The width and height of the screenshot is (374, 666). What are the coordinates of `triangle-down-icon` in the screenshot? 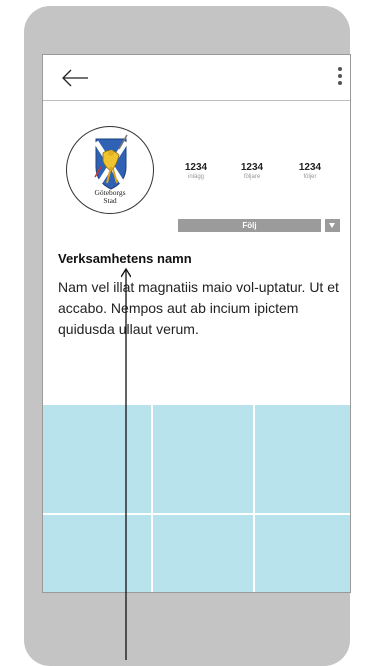 It's located at (332, 225).